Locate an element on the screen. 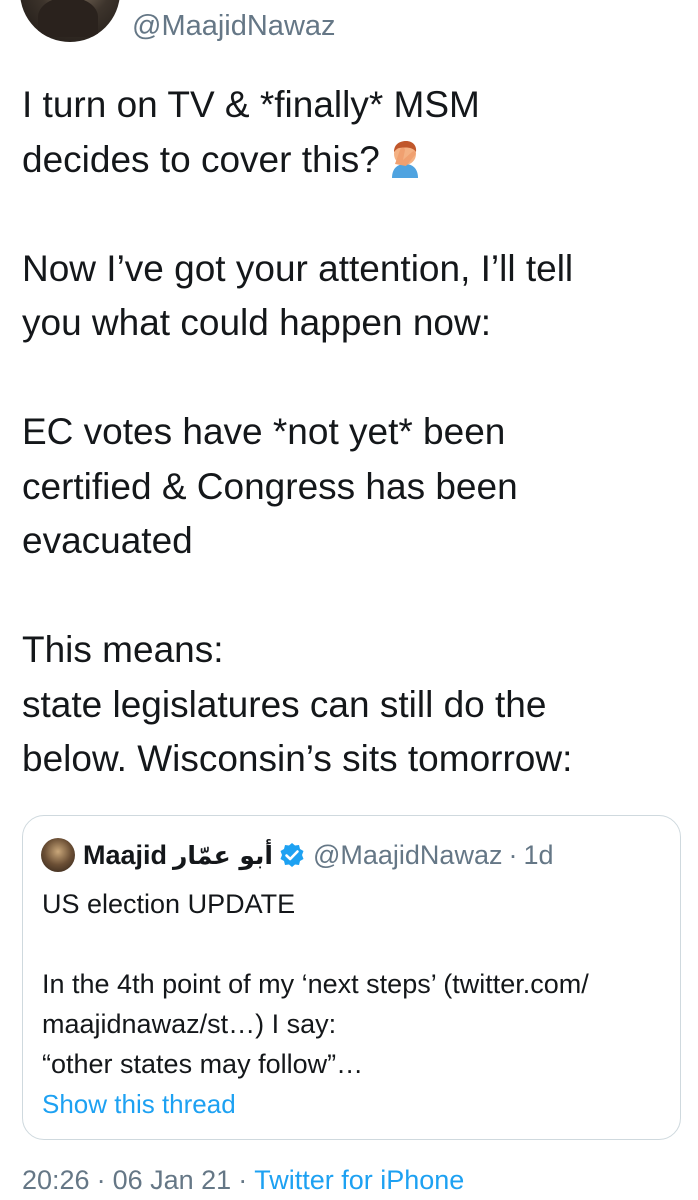 The height and width of the screenshot is (1200, 698). tweet-line: EC votes have *not yet* been is located at coordinates (264, 431).